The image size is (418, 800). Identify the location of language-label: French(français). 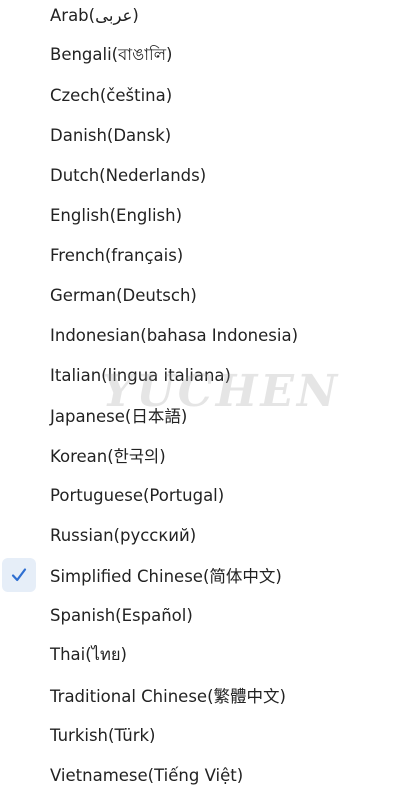
(117, 255).